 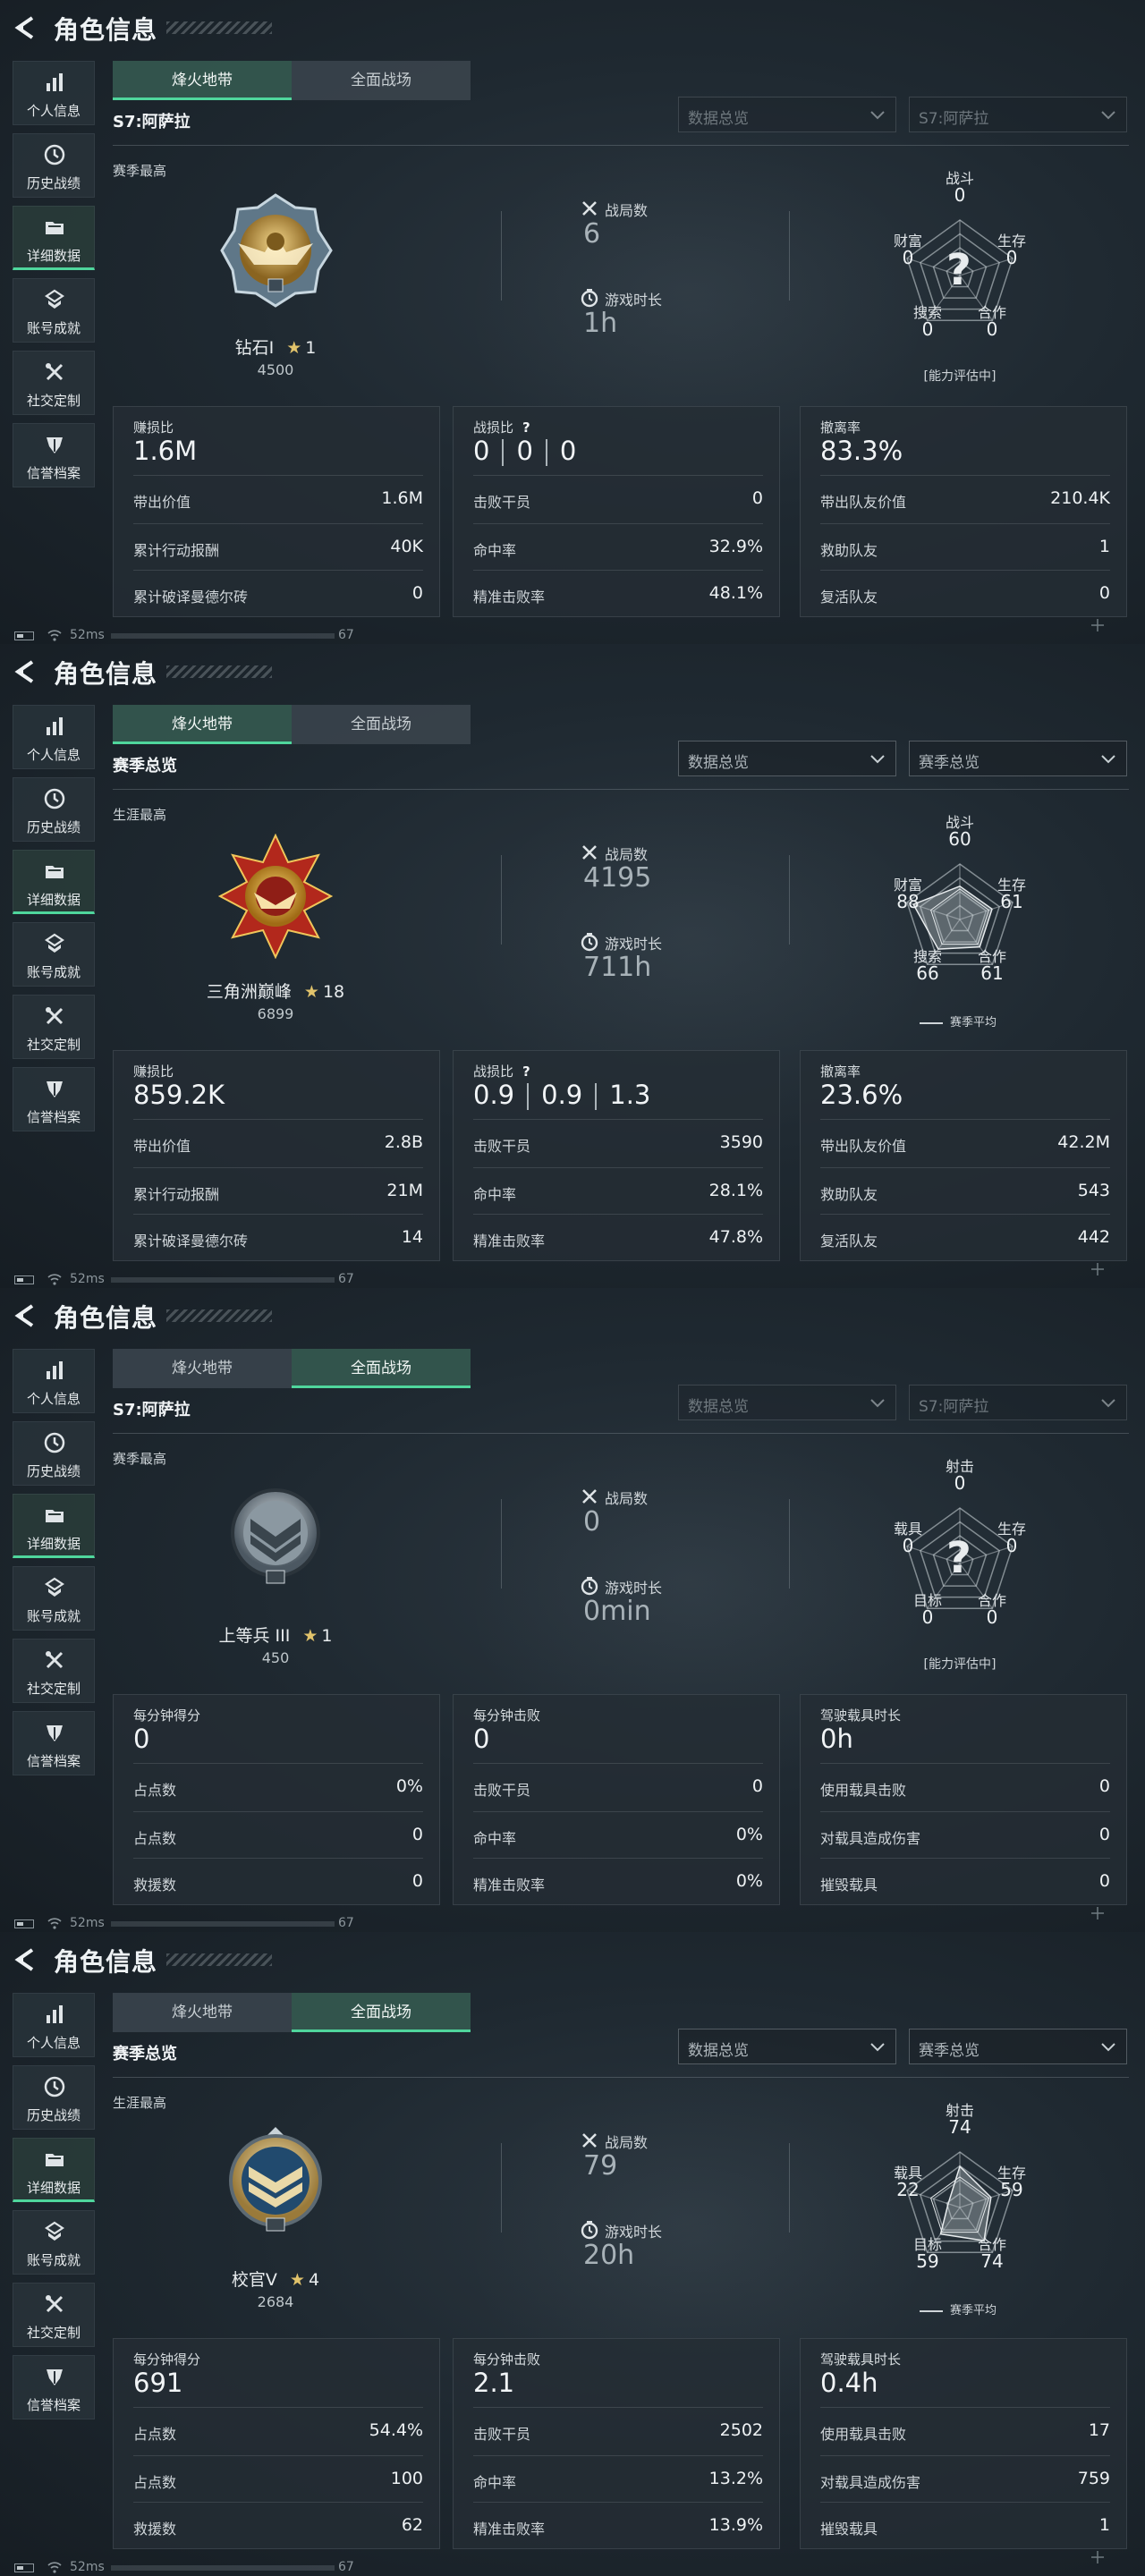 What do you see at coordinates (275, 1635) in the screenshot?
I see `rank-row: 上等兵 III ★ 1` at bounding box center [275, 1635].